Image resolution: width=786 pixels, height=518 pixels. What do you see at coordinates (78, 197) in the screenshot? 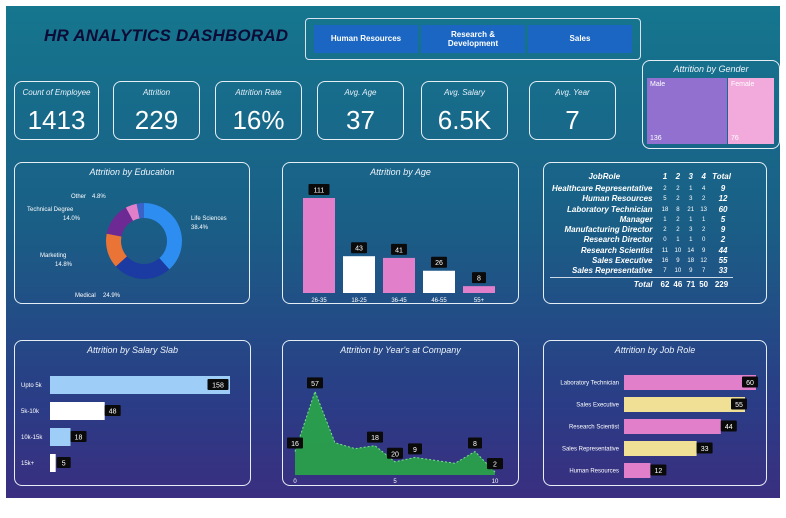
I see `edu-label-other: Other` at bounding box center [78, 197].